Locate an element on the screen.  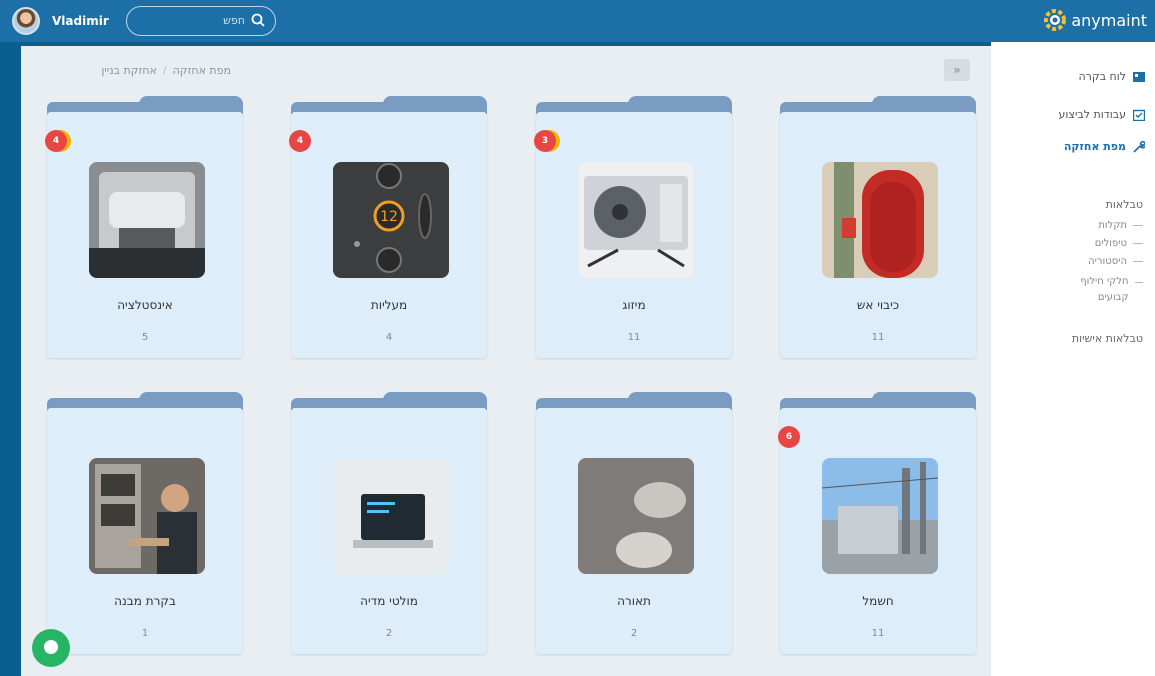
sidebar-table-treatments: טיפולים is located at coordinates (1119, 243).